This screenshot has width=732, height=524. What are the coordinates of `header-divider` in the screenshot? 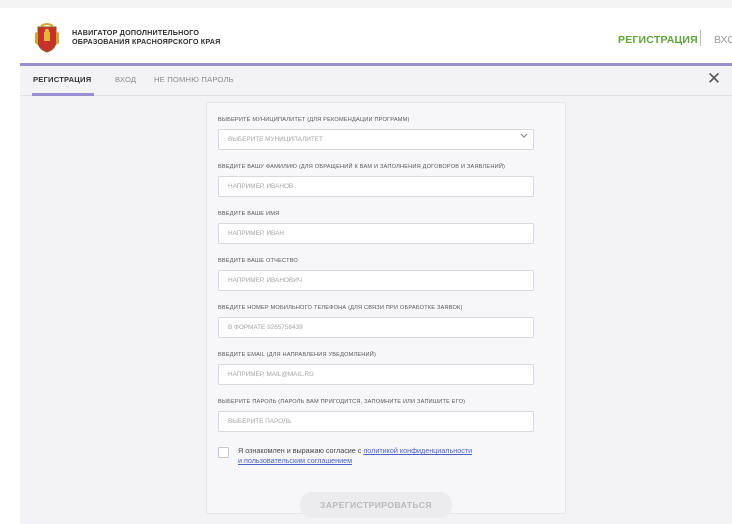 It's located at (700, 38).